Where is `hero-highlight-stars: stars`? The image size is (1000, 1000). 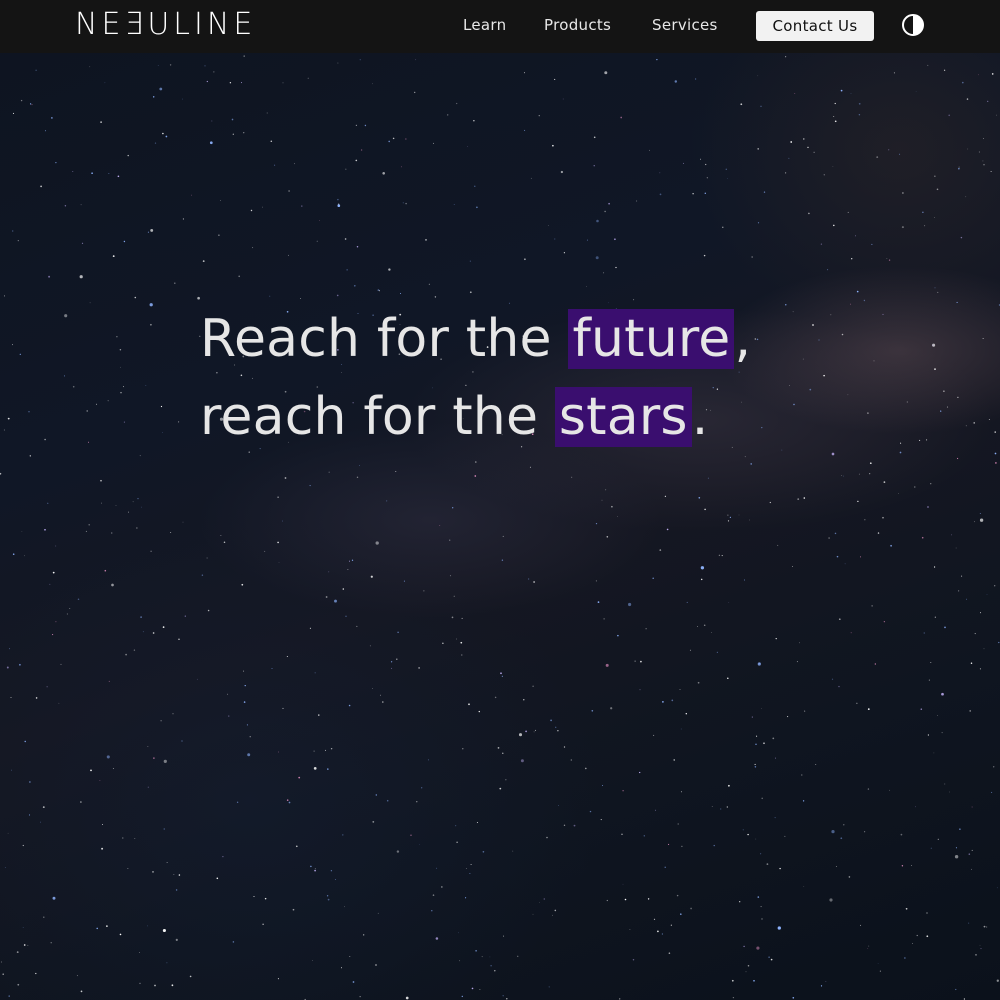 hero-highlight-stars: stars is located at coordinates (623, 417).